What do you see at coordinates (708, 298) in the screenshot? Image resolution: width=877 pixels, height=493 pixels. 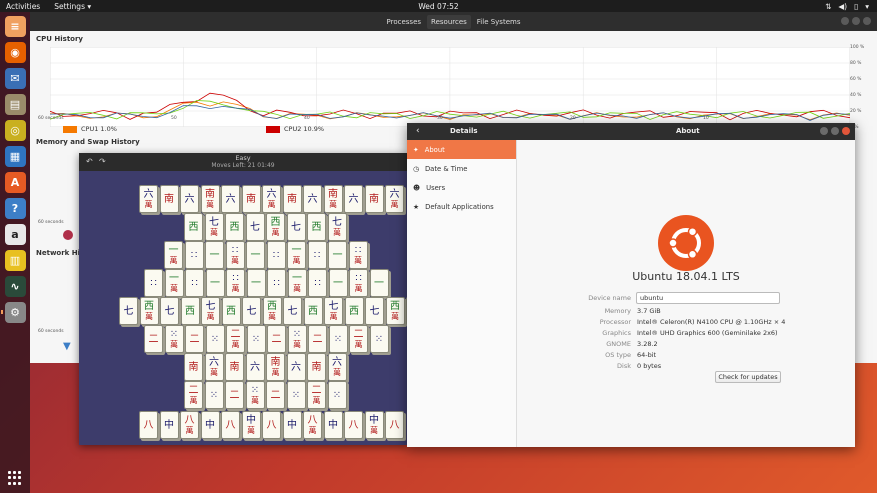 I see `device-name-field` at bounding box center [708, 298].